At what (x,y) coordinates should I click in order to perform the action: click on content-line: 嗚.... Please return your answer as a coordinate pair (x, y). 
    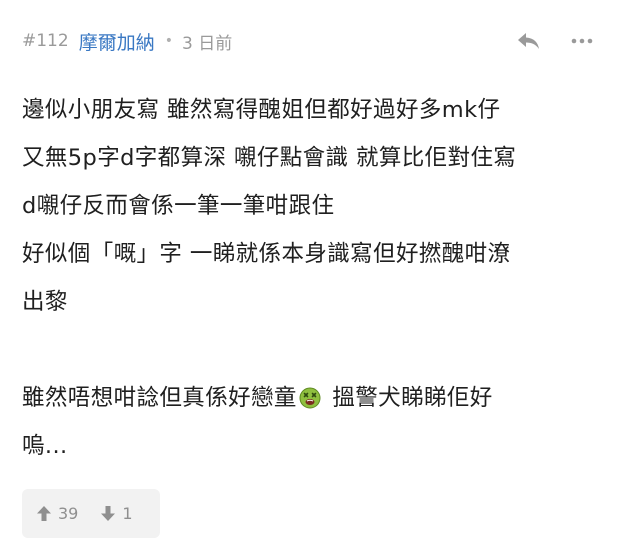
    Looking at the image, I should click on (45, 446).